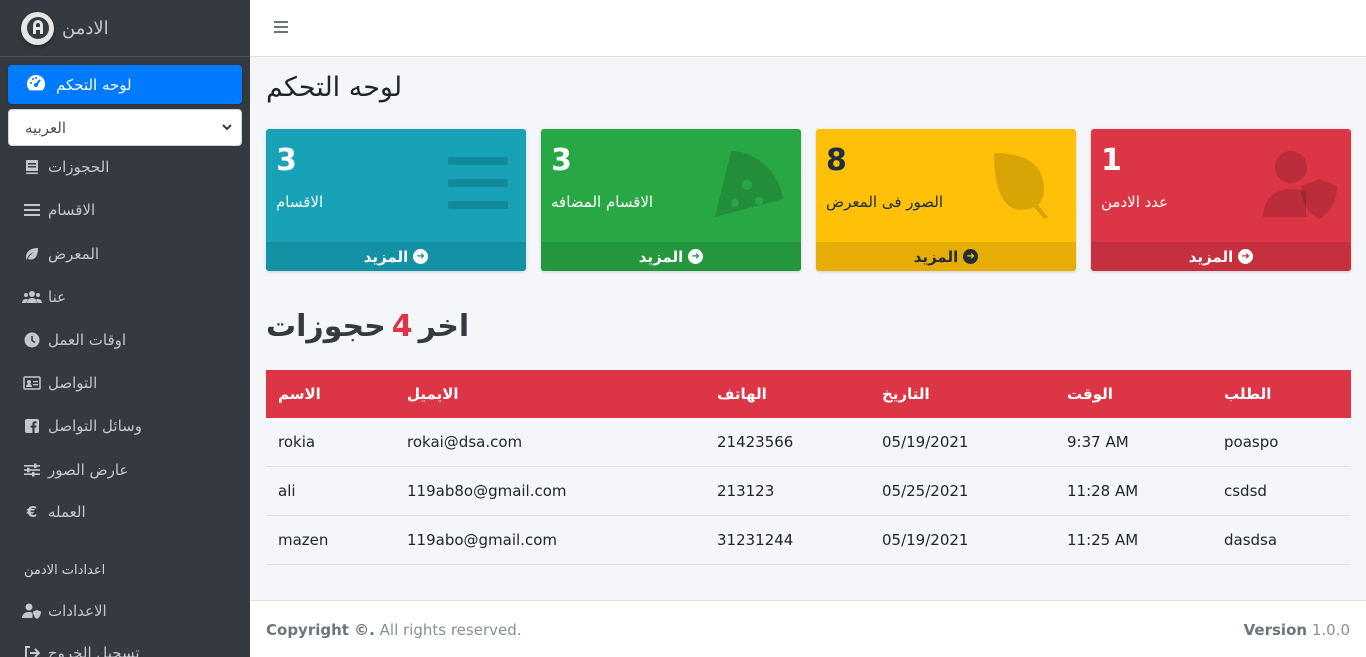  Describe the element at coordinates (299, 394) in the screenshot. I see `column-header-name: الاسم` at that location.